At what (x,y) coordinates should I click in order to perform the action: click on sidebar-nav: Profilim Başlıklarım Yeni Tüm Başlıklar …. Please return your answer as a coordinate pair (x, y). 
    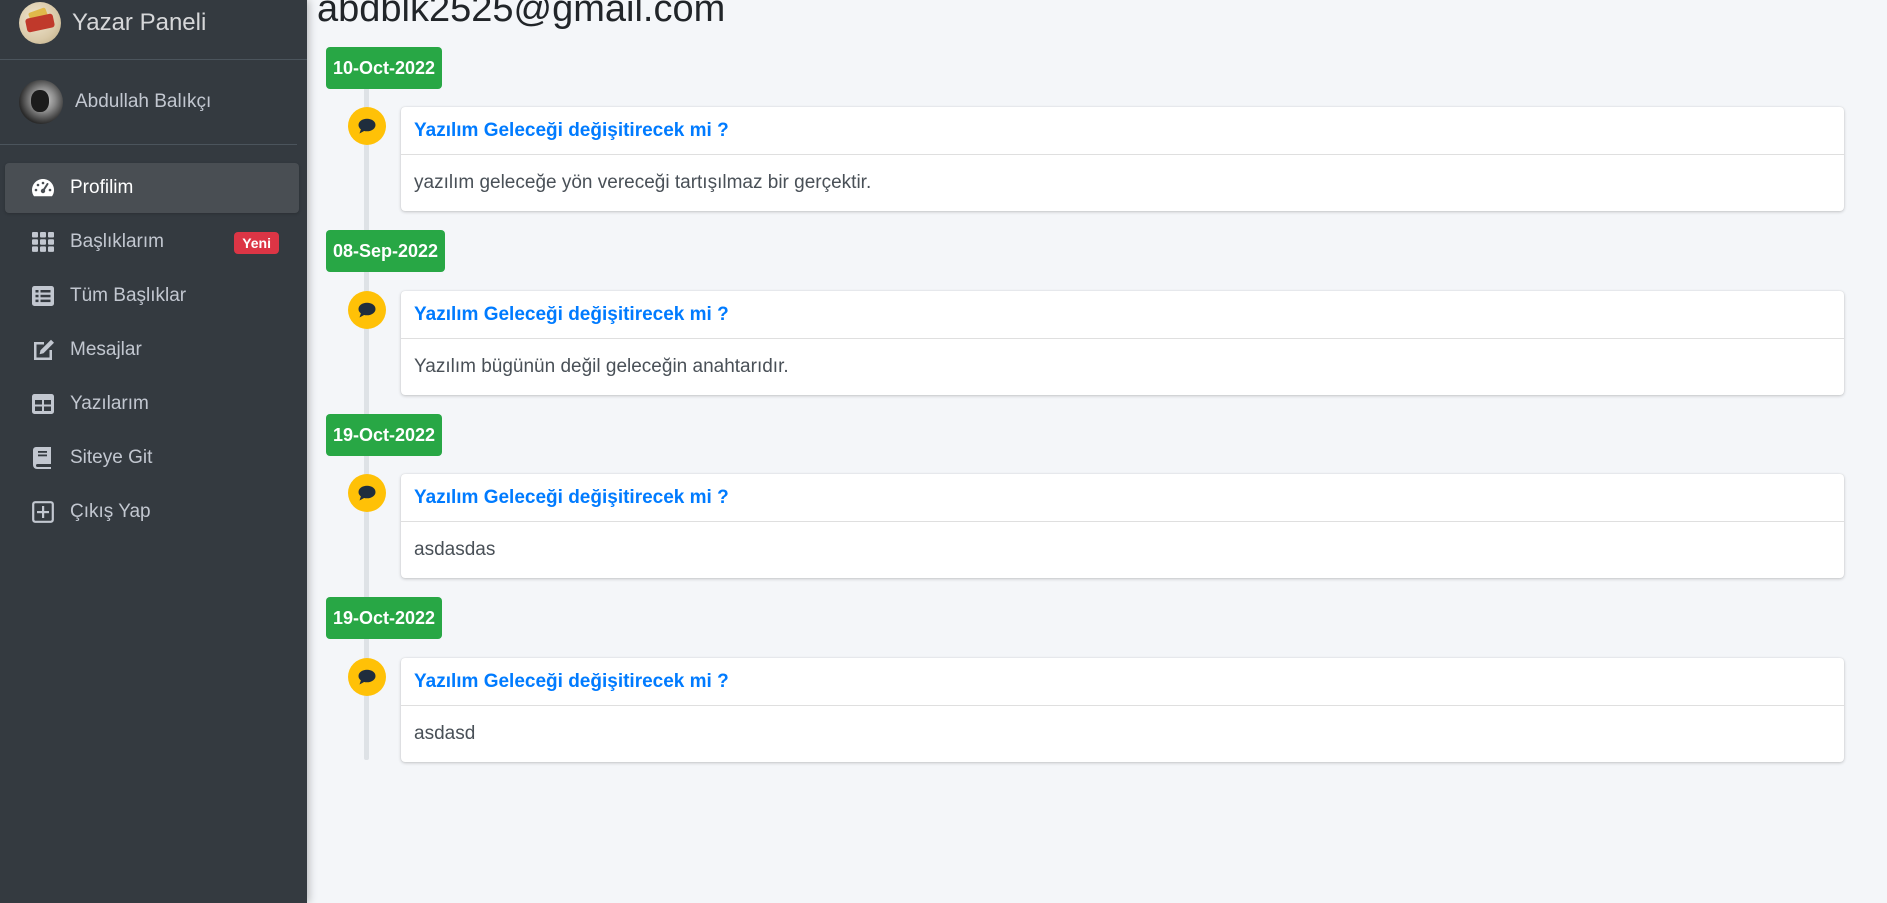
    Looking at the image, I should click on (153, 341).